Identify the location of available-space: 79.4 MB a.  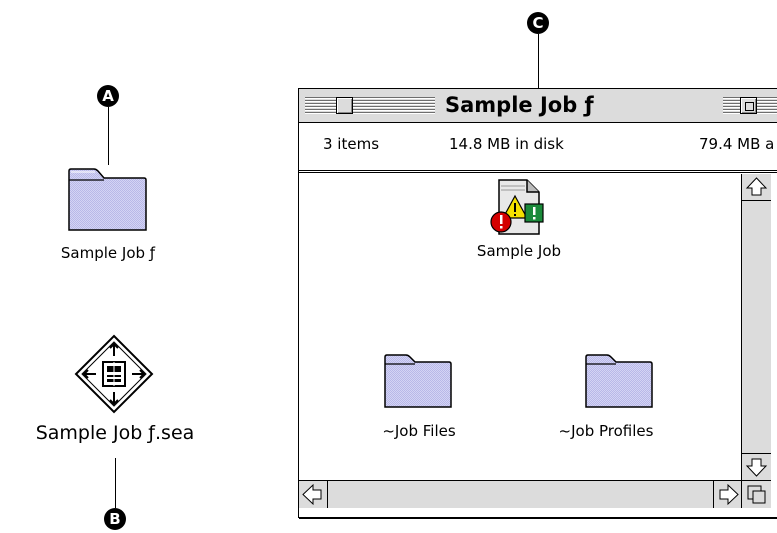
(737, 144).